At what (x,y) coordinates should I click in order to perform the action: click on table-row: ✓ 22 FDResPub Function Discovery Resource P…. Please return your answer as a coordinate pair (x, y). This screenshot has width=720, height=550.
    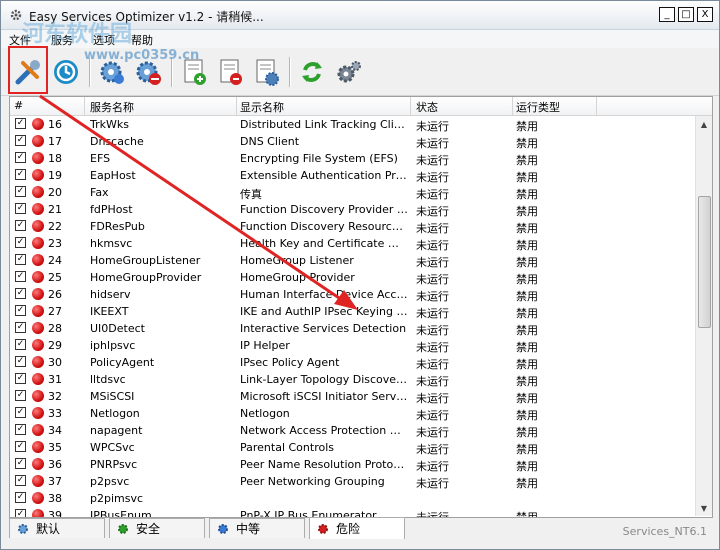
    Looking at the image, I should click on (353, 226).